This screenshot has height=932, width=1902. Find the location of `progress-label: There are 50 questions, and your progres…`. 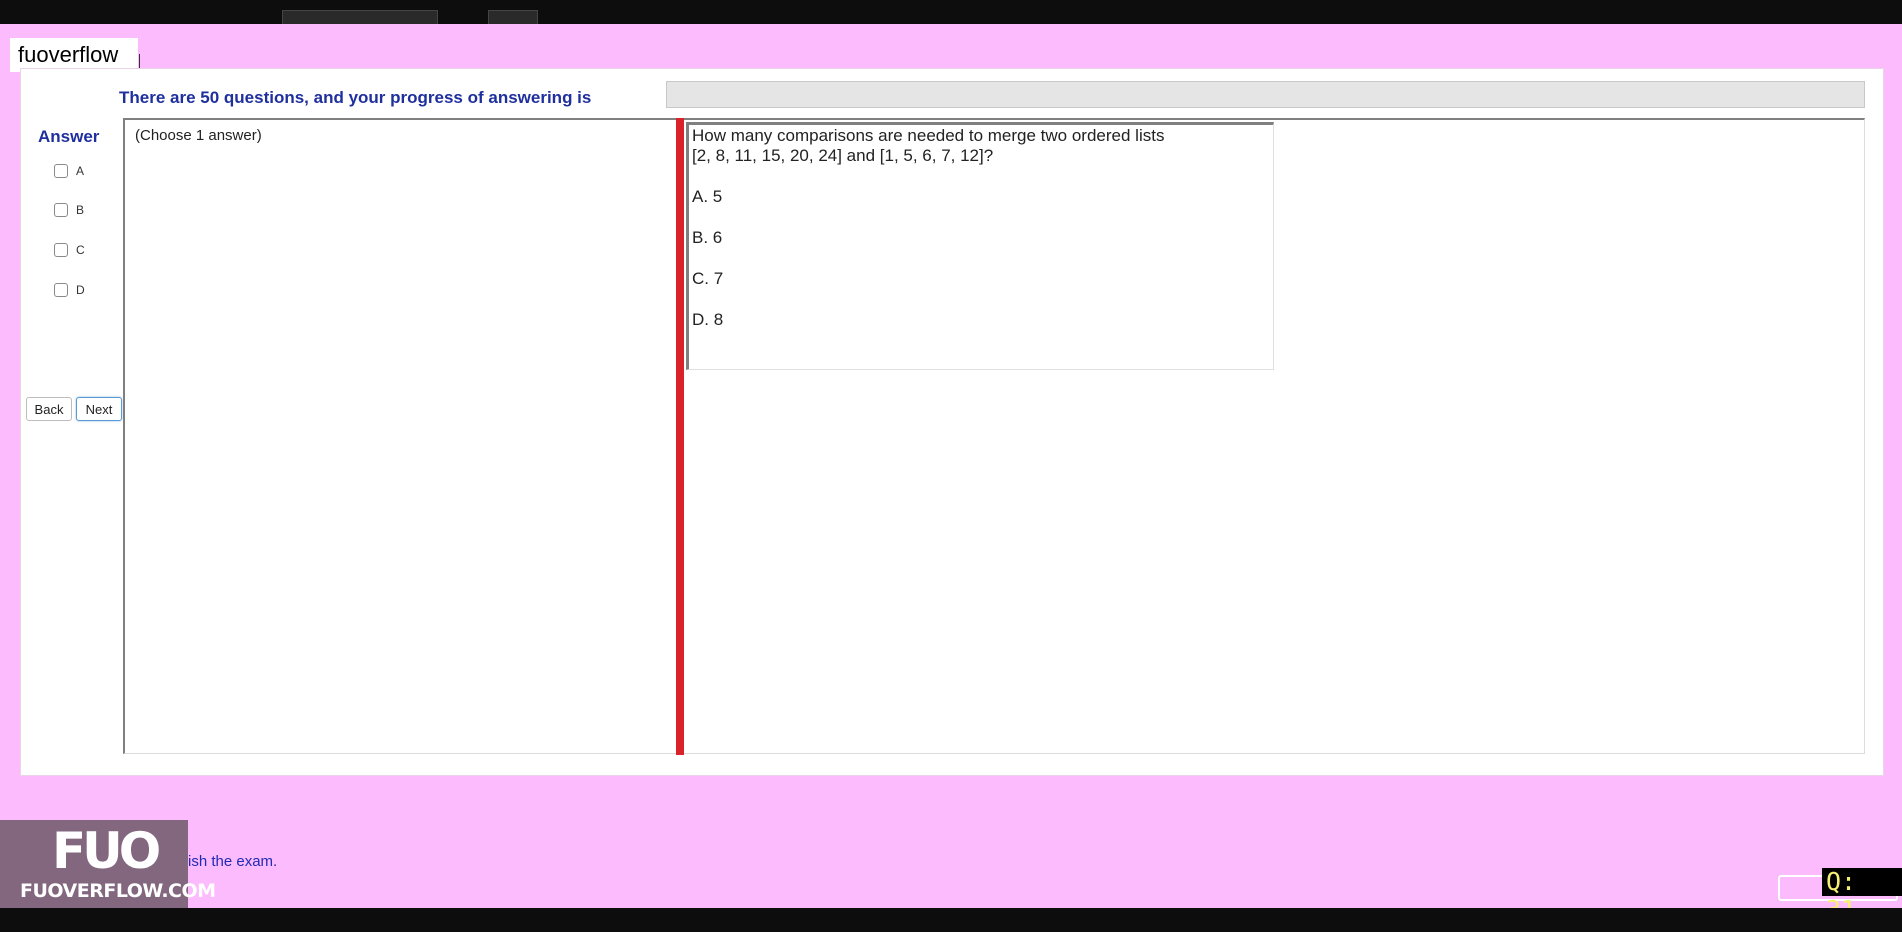

progress-label: There are 50 questions, and your progres… is located at coordinates (355, 97).